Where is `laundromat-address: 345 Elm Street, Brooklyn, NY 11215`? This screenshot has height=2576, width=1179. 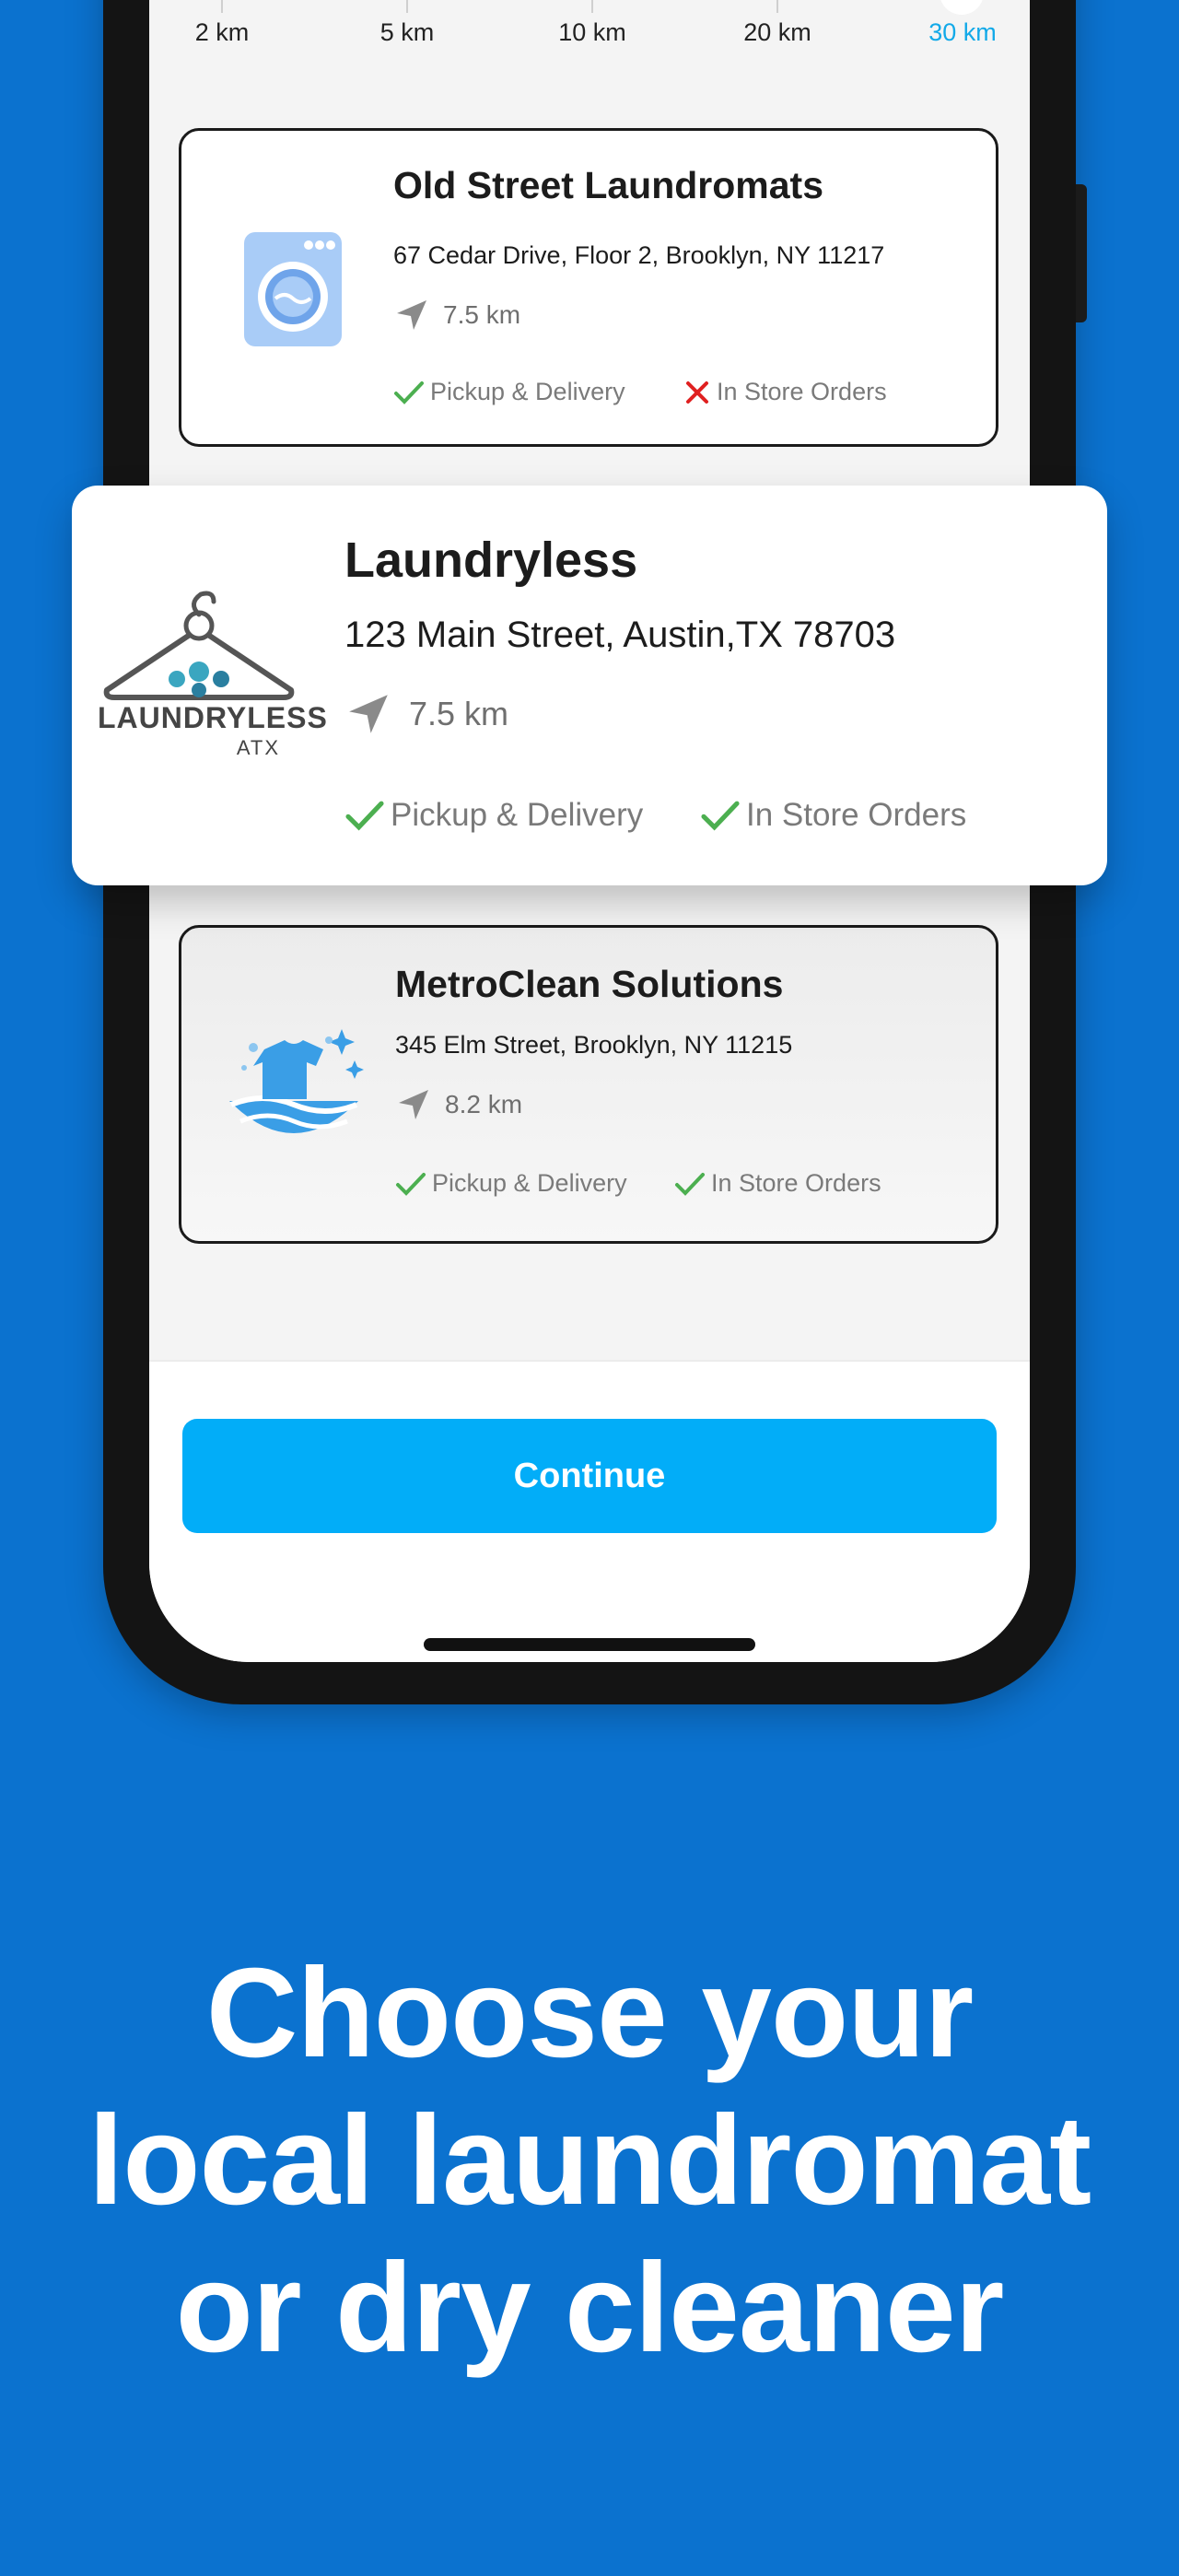
laundromat-address: 345 Elm Street, Brooklyn, NY 11215 is located at coordinates (594, 1045).